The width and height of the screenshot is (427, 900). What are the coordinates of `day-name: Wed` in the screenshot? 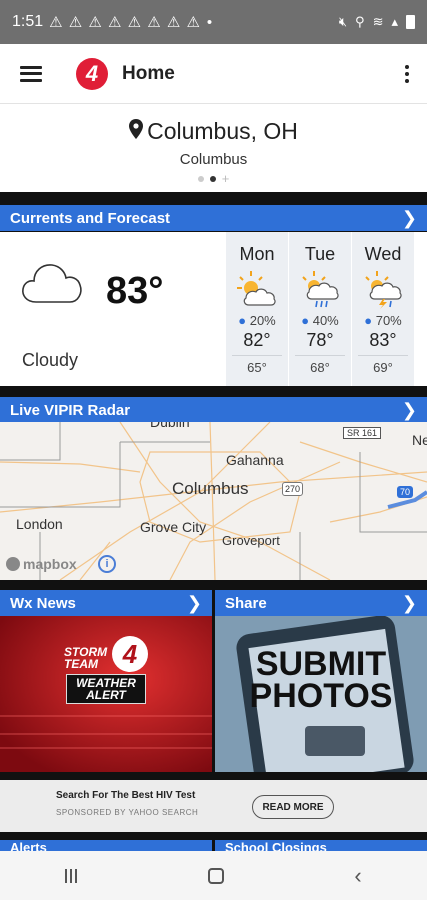 It's located at (383, 254).